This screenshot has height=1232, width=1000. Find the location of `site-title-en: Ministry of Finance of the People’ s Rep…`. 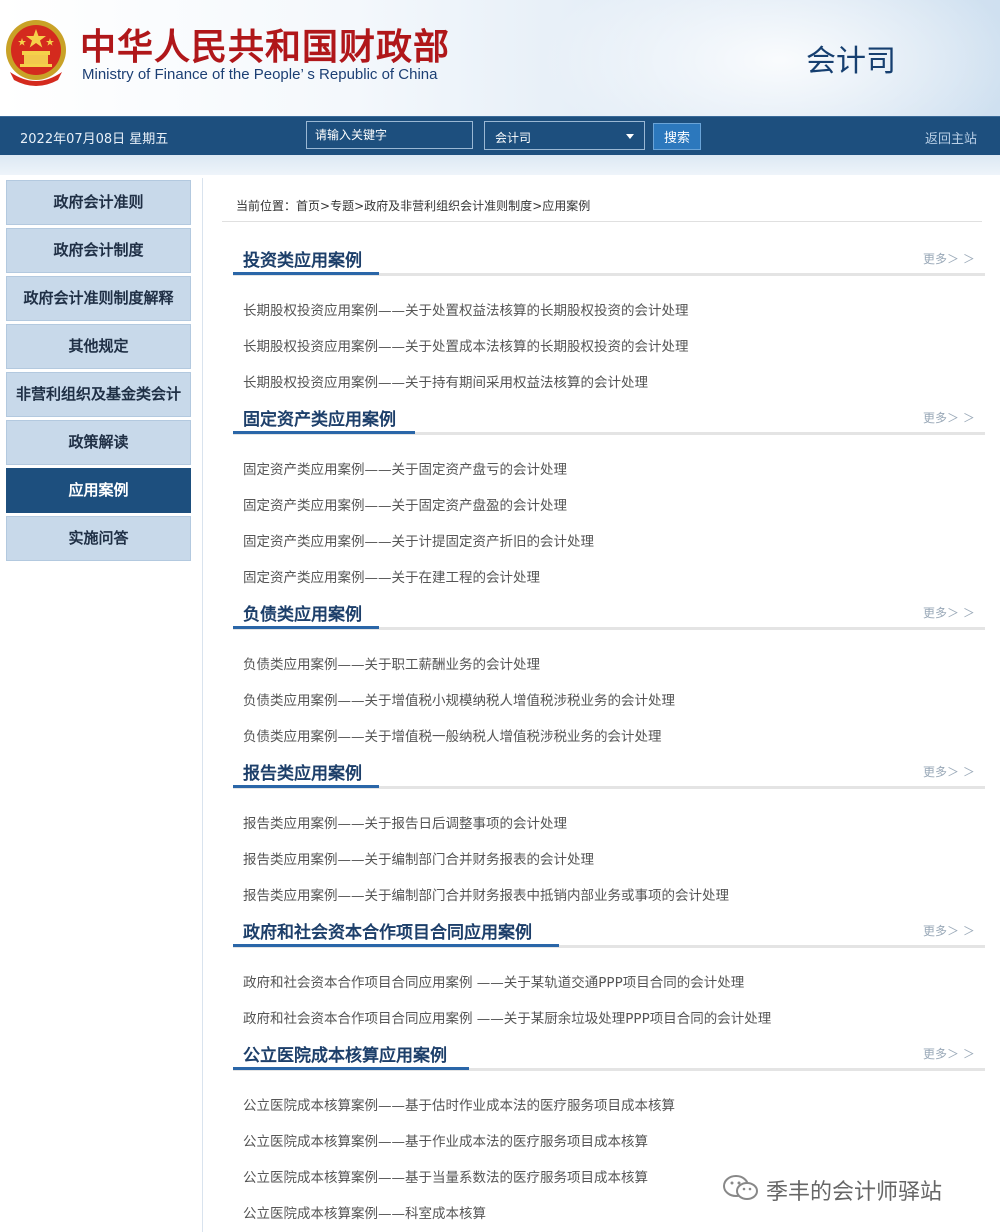

site-title-en: Ministry of Finance of the People’ s Rep… is located at coordinates (260, 74).